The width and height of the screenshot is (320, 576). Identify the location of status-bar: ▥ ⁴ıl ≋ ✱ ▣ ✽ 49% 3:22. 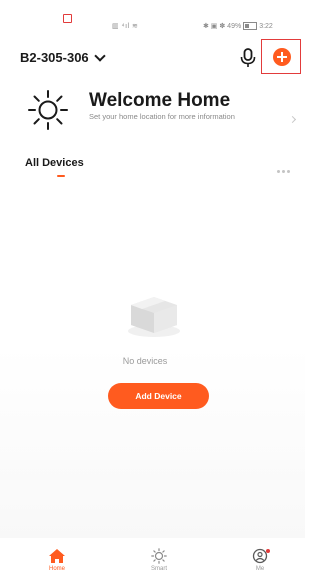
(152, 17).